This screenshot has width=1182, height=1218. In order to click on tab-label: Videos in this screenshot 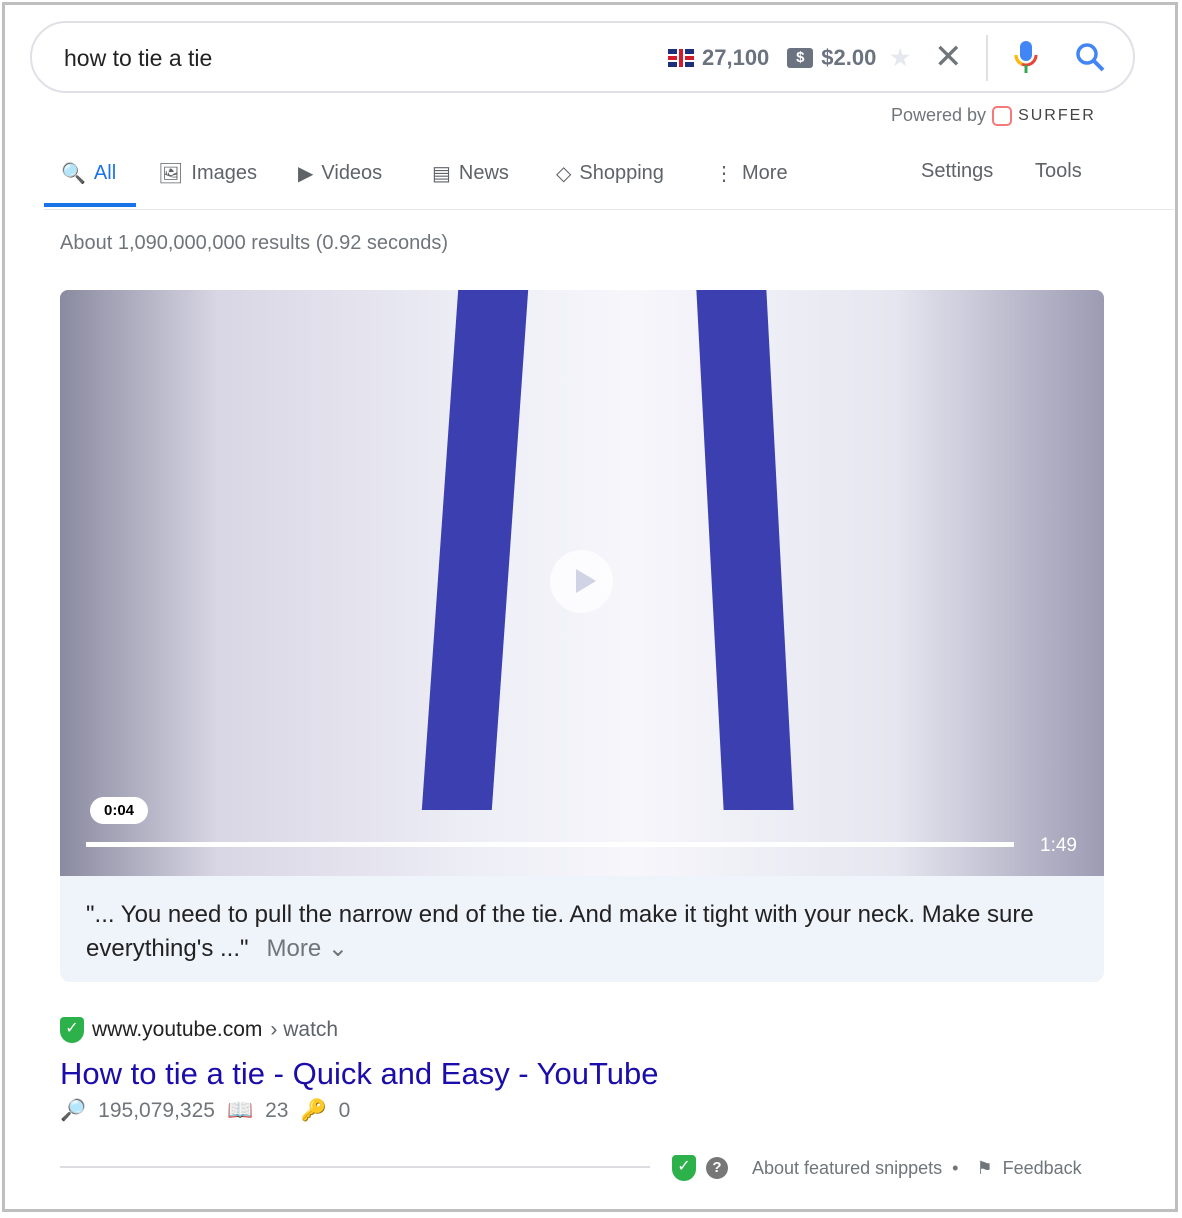, I will do `click(352, 173)`.